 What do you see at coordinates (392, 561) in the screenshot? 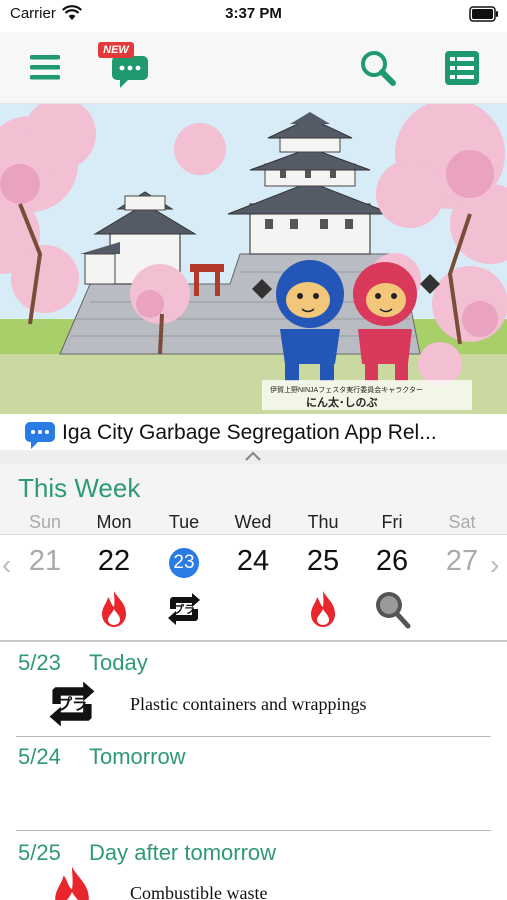
I see `date-26: 26` at bounding box center [392, 561].